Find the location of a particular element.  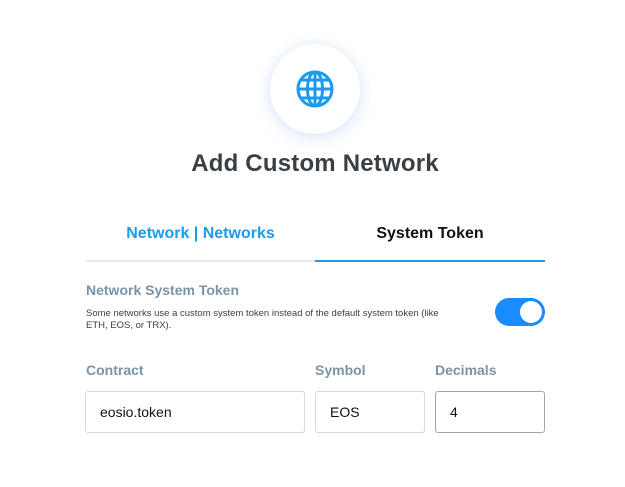

contract-input is located at coordinates (195, 412).